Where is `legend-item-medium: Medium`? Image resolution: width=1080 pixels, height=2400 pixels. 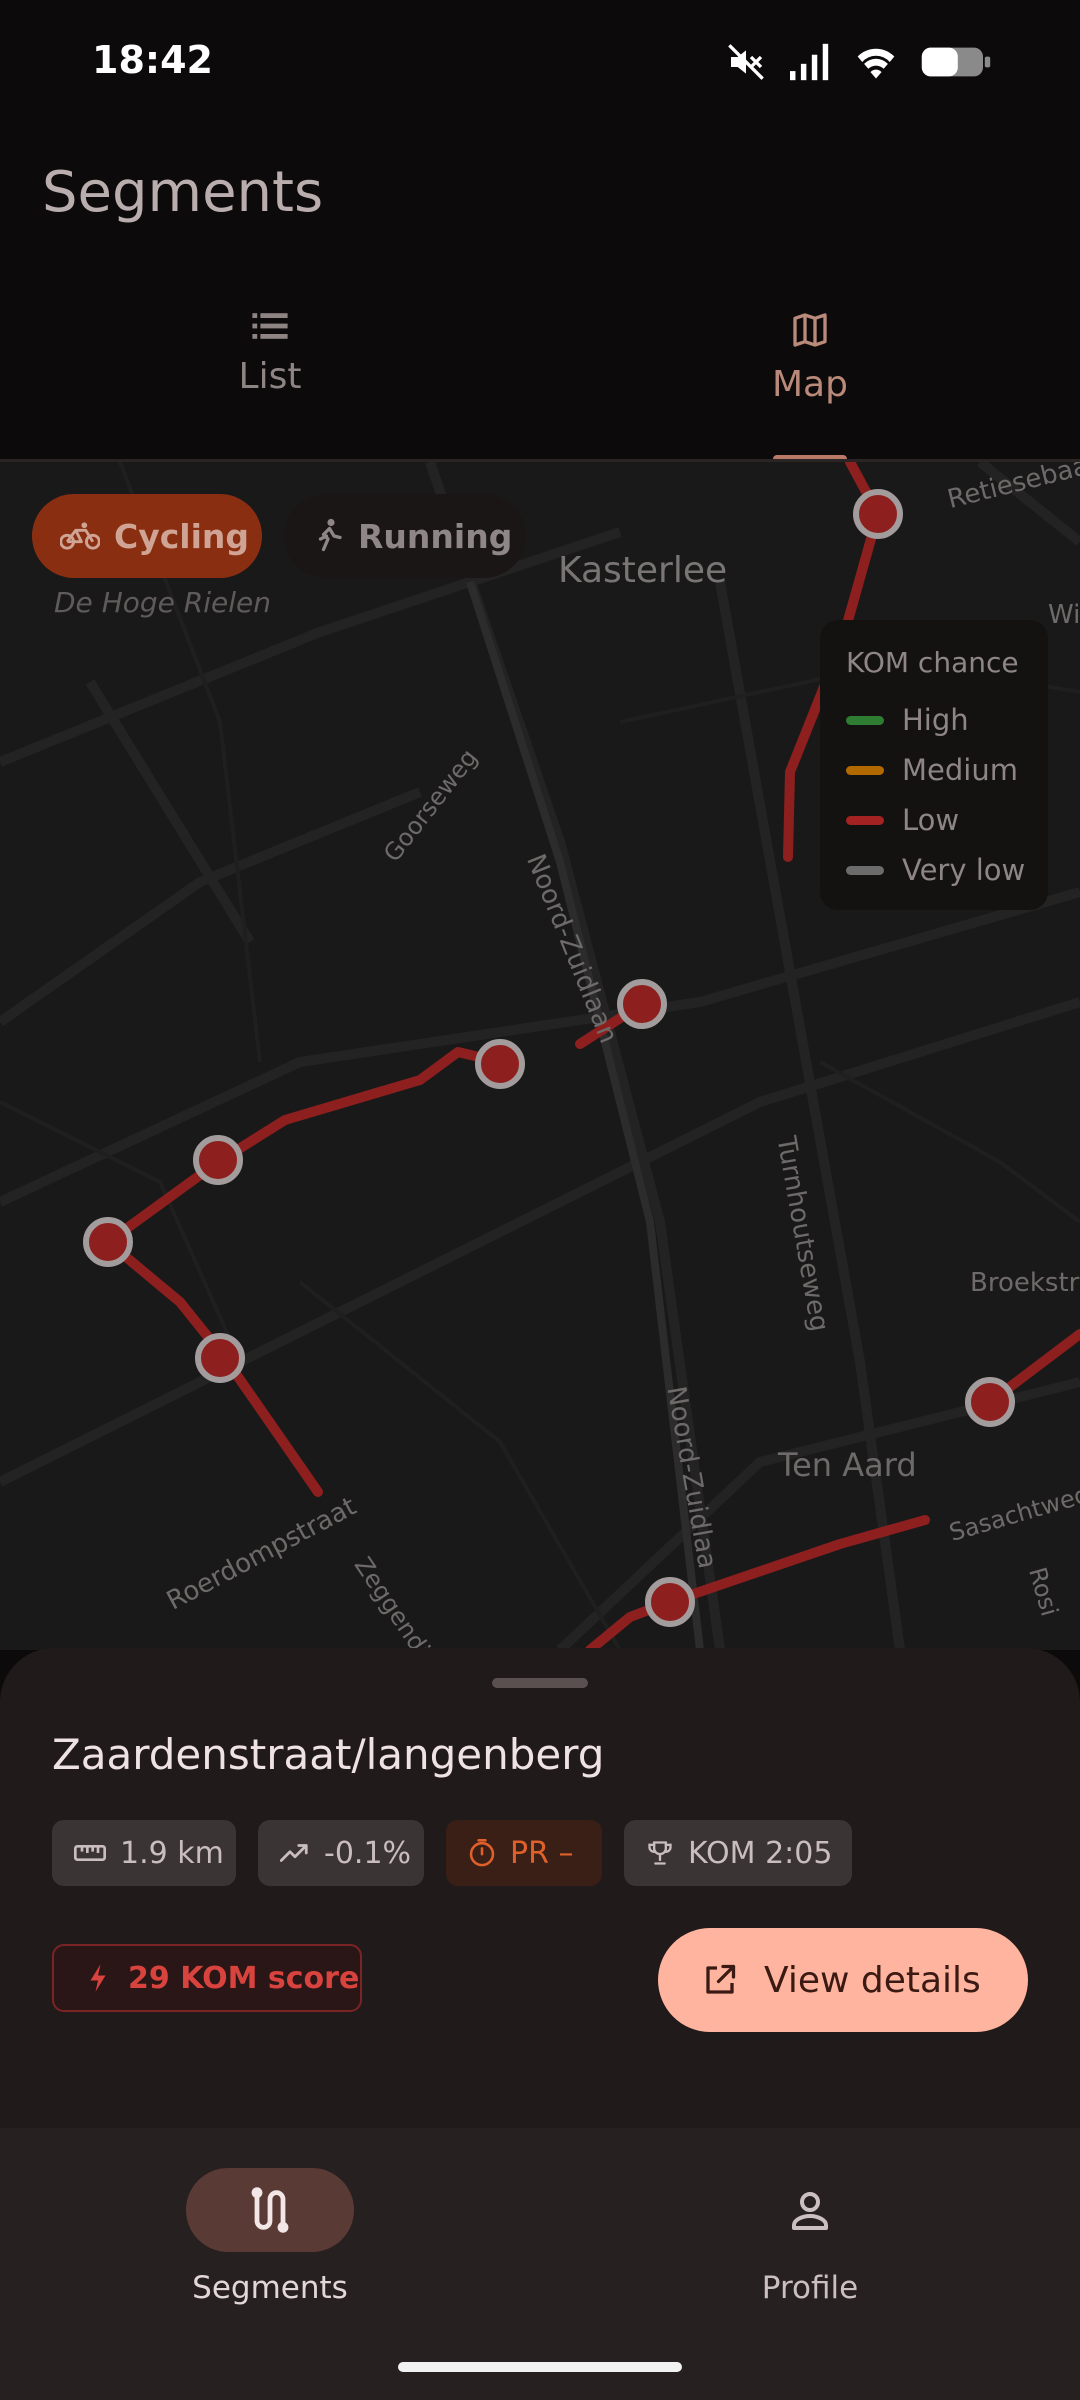
legend-item-medium: Medium is located at coordinates (932, 770).